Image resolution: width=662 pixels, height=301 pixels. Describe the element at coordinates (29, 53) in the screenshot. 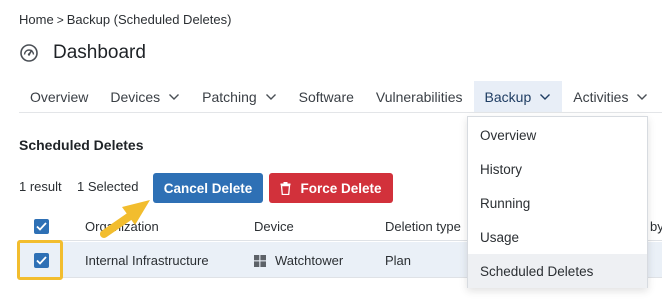

I see `gauge-icon` at that location.